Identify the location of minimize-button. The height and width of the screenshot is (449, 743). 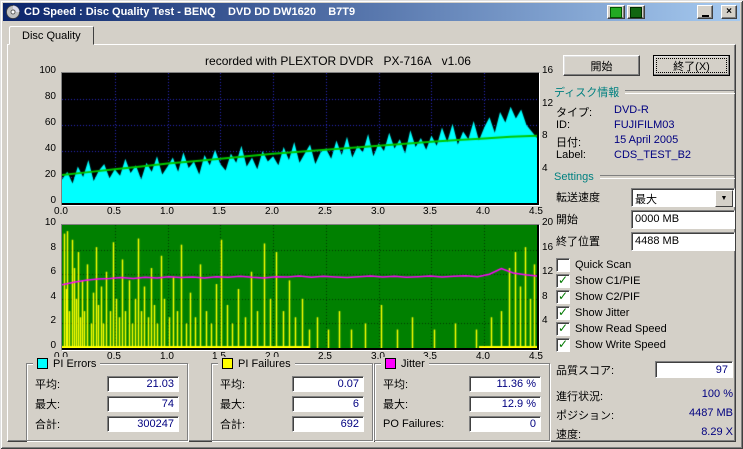
(705, 12).